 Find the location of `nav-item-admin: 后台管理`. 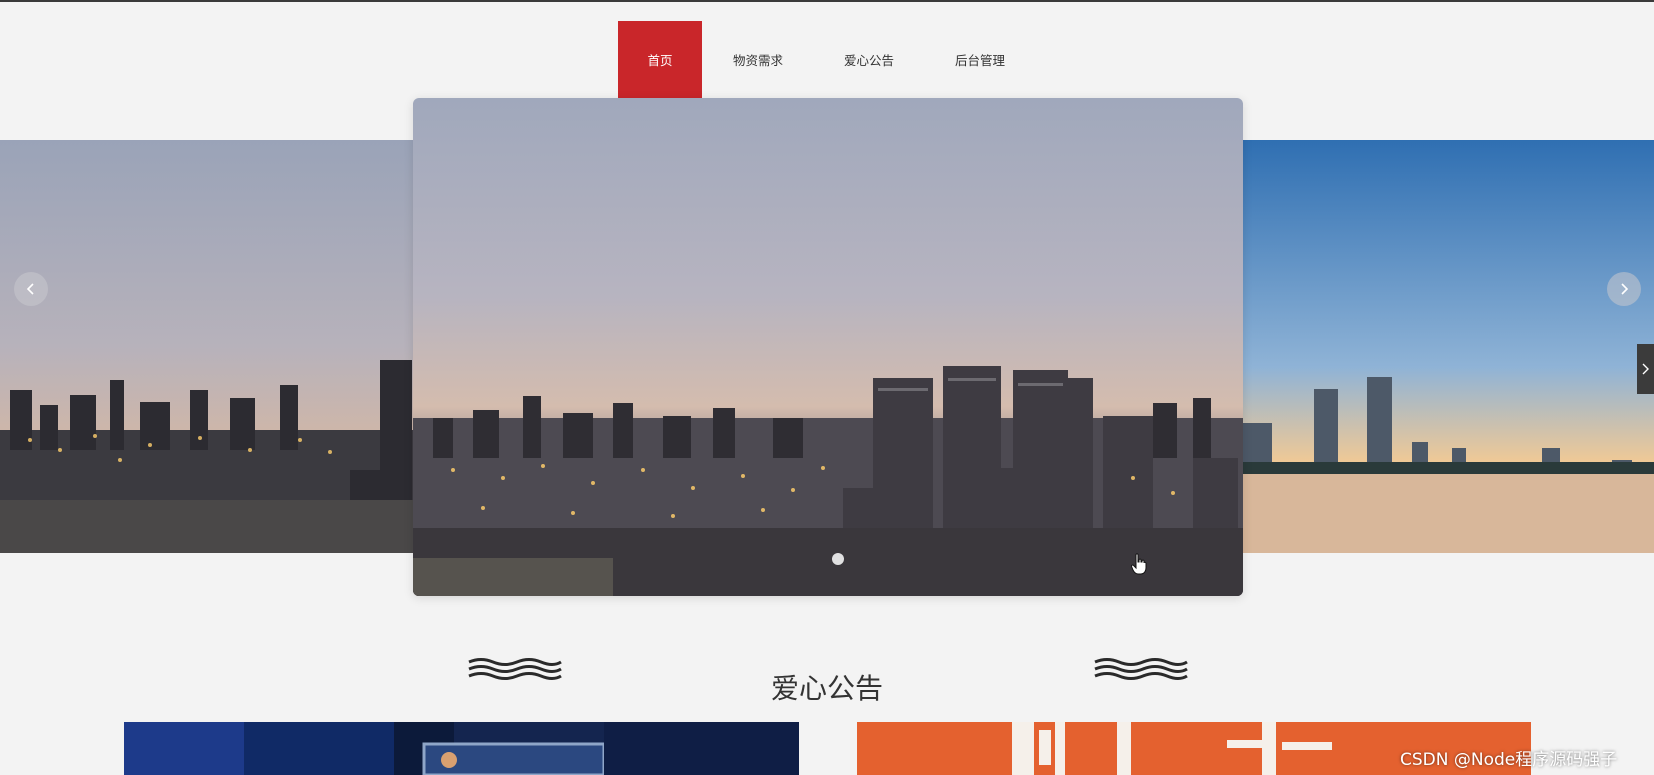

nav-item-admin: 后台管理 is located at coordinates (980, 59).